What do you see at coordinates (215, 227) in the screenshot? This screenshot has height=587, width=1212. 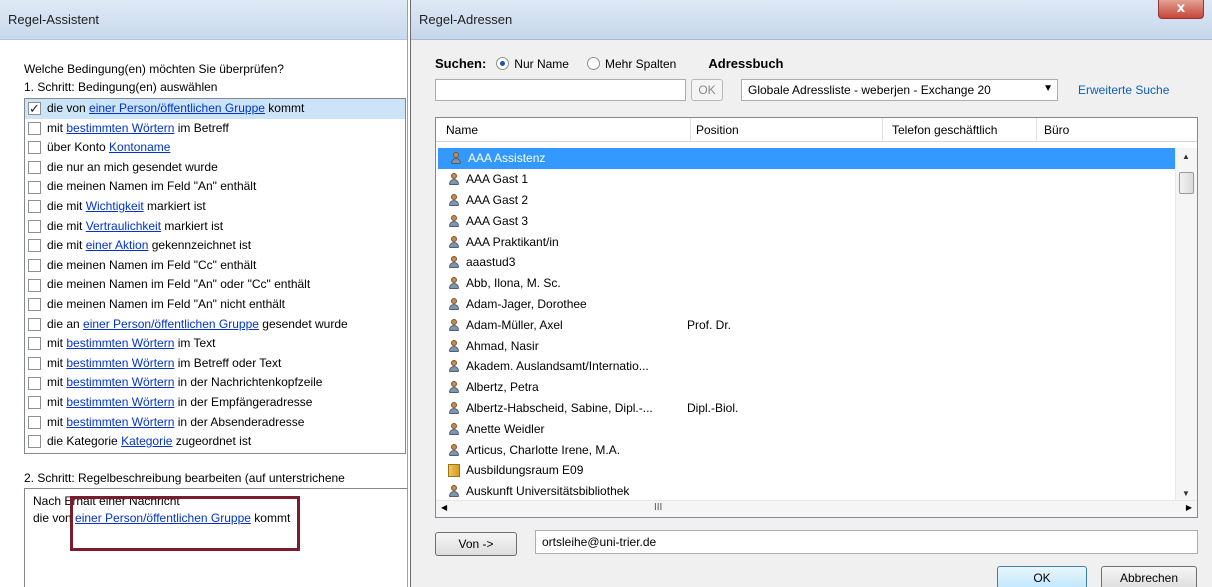 I see `condition-item: die mit Vertraulichkeit markiert ist` at bounding box center [215, 227].